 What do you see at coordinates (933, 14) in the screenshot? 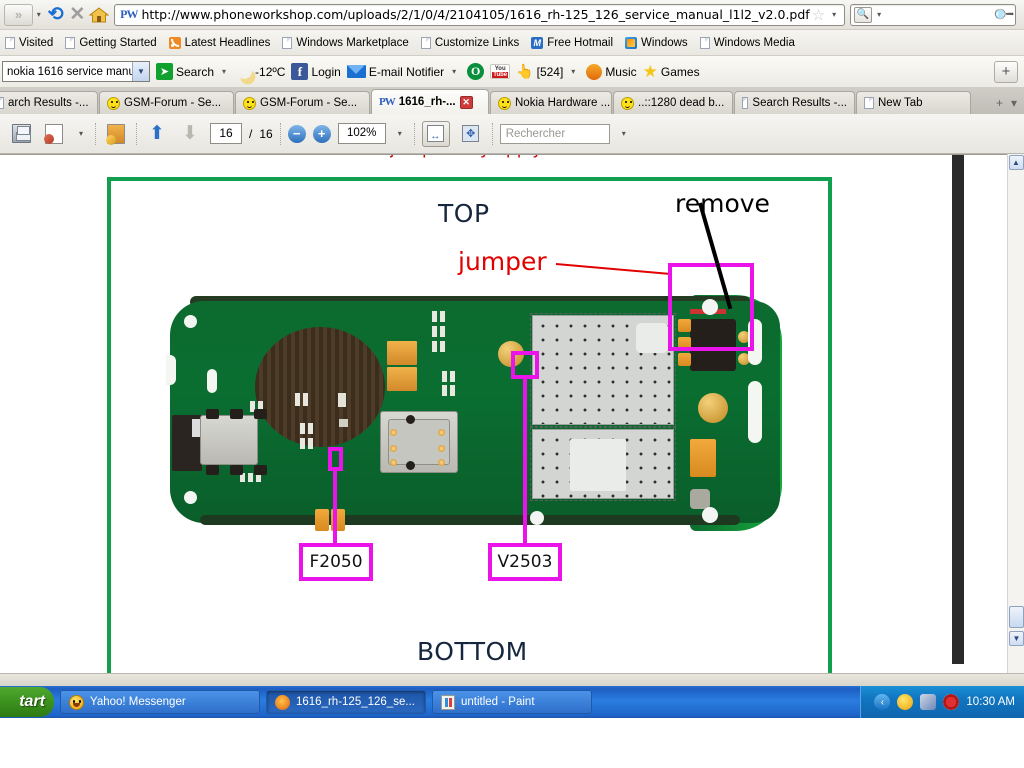
I see `search-bar: 🔍 ▾ 🔍` at bounding box center [933, 14].